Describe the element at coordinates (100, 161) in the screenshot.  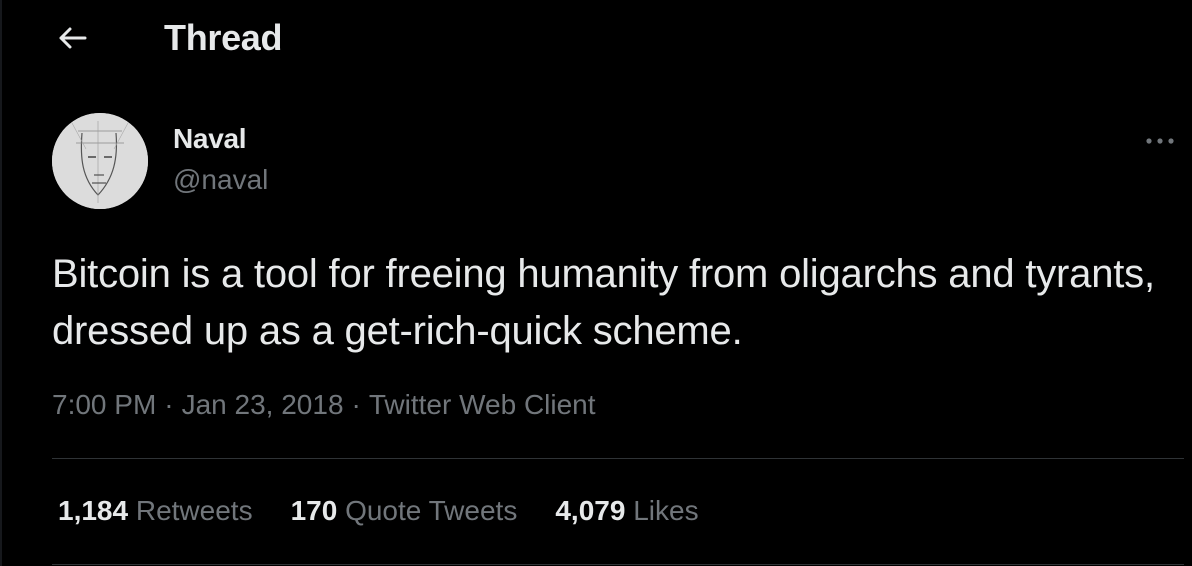
I see `avatar` at that location.